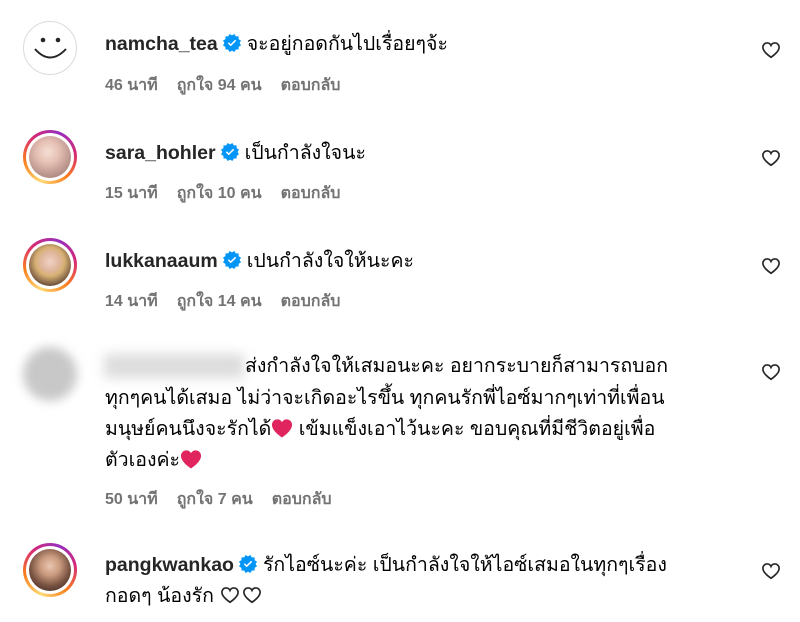 The height and width of the screenshot is (622, 800). I want to click on comment-likes: ถูกใจ 10 คน, so click(219, 193).